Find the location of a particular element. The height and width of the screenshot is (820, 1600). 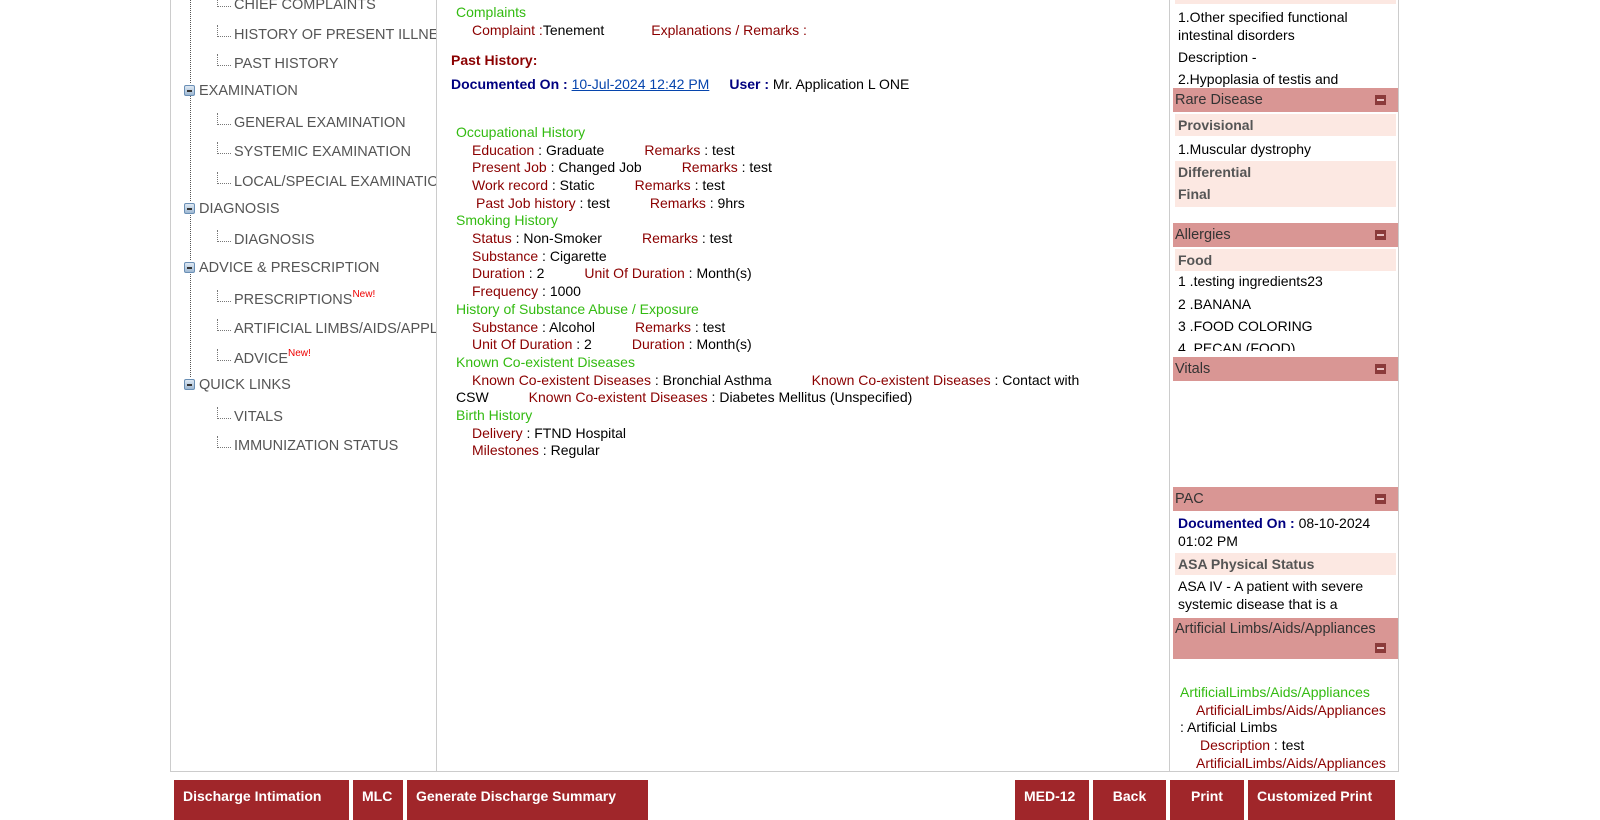

rare-disease-header: Rare Disease is located at coordinates (1285, 100).